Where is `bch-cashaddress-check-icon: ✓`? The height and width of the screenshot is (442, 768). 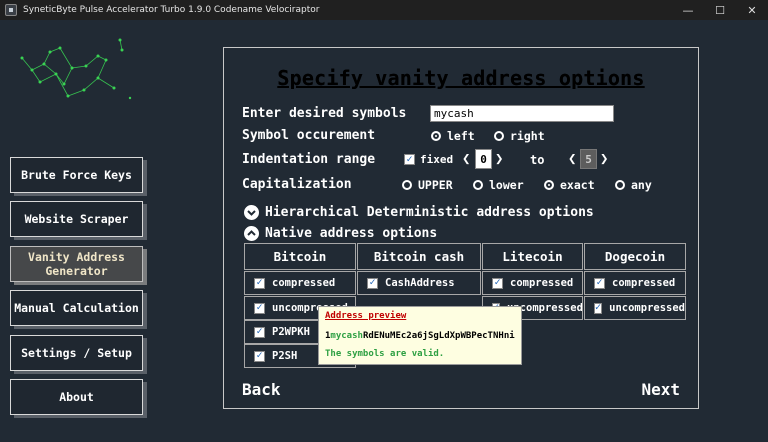 bch-cashaddress-check-icon: ✓ is located at coordinates (372, 283).